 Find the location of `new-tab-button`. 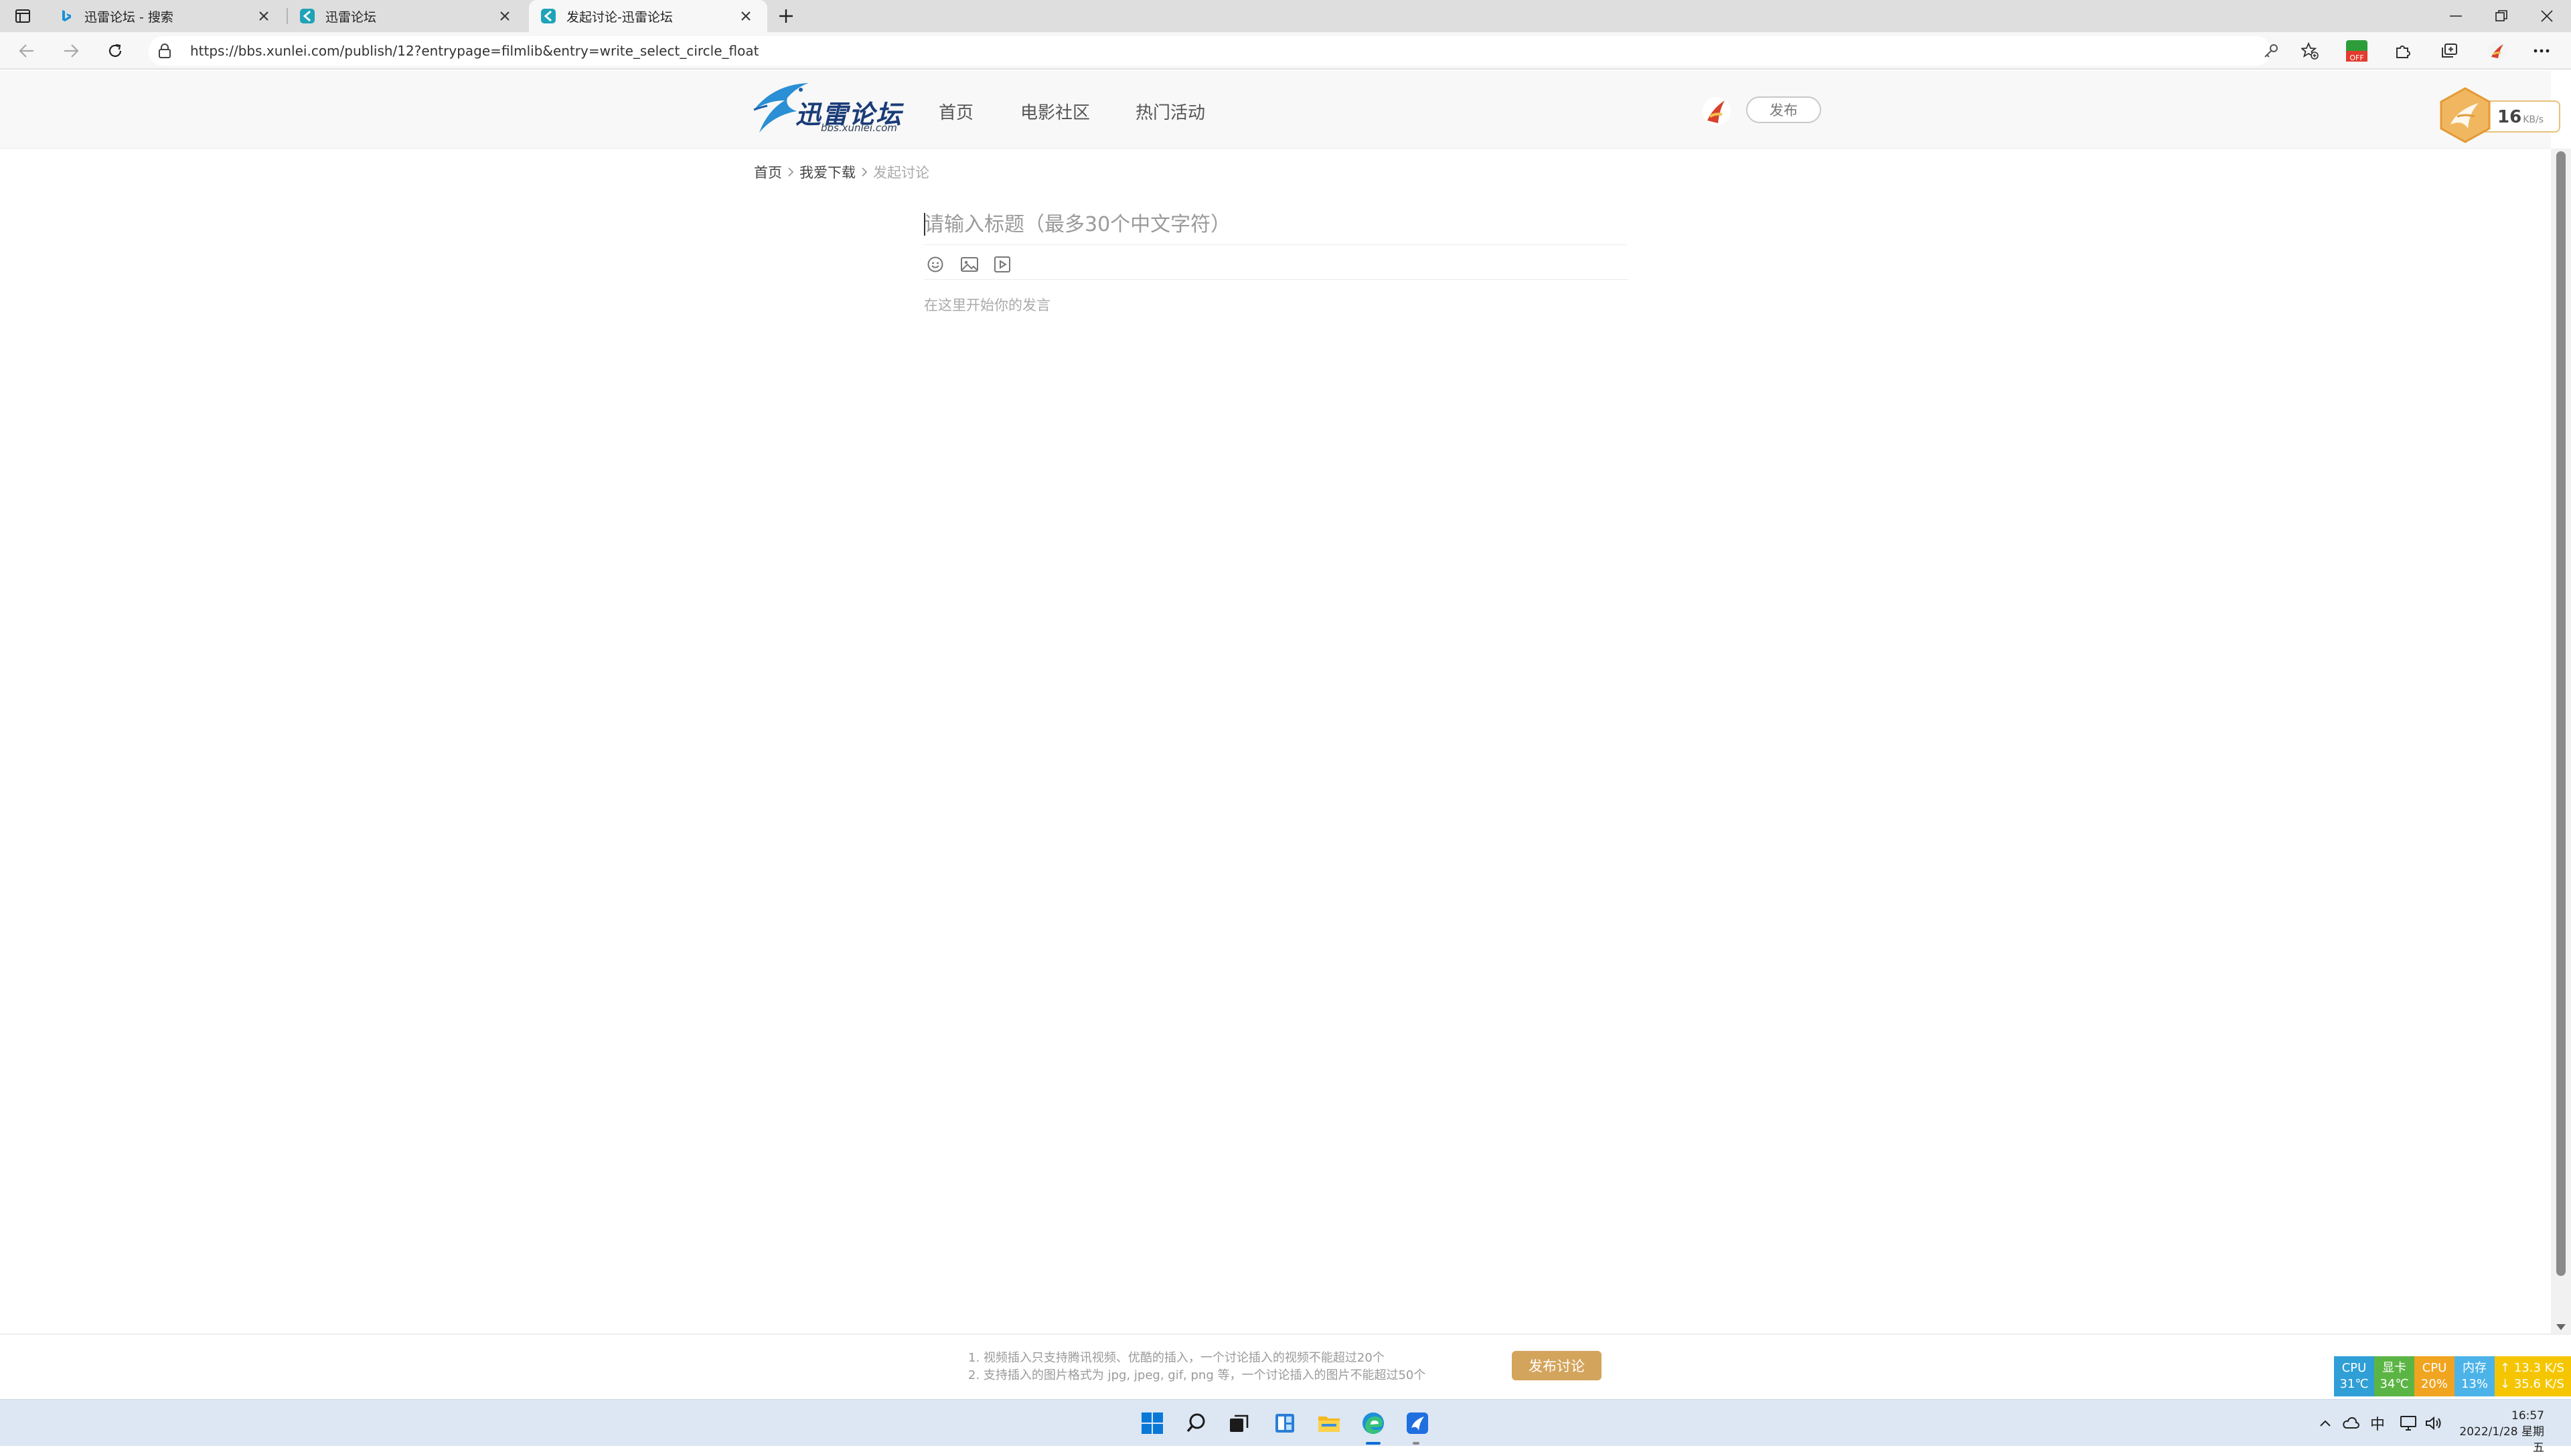

new-tab-button is located at coordinates (786, 16).